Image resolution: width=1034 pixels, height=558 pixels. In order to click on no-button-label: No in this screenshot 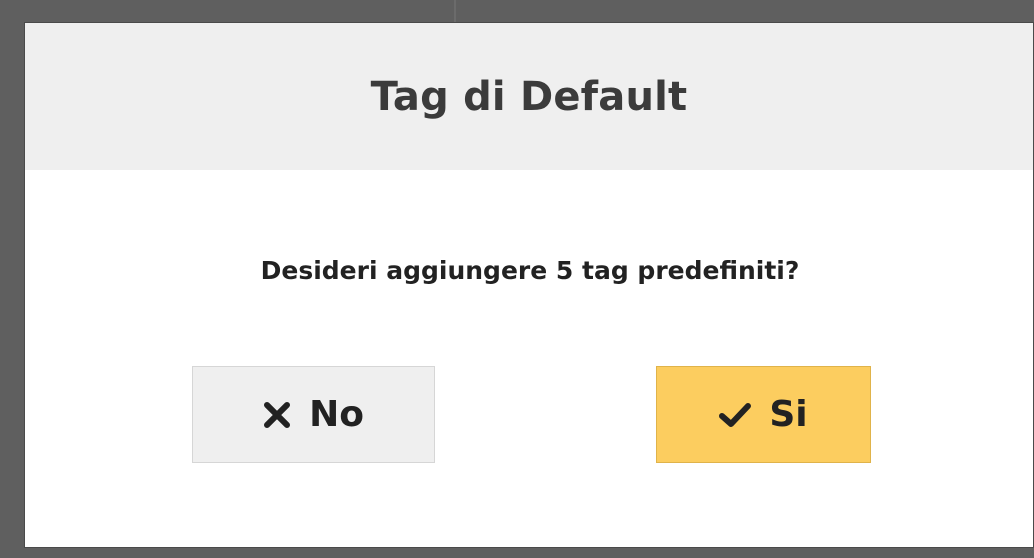, I will do `click(336, 414)`.